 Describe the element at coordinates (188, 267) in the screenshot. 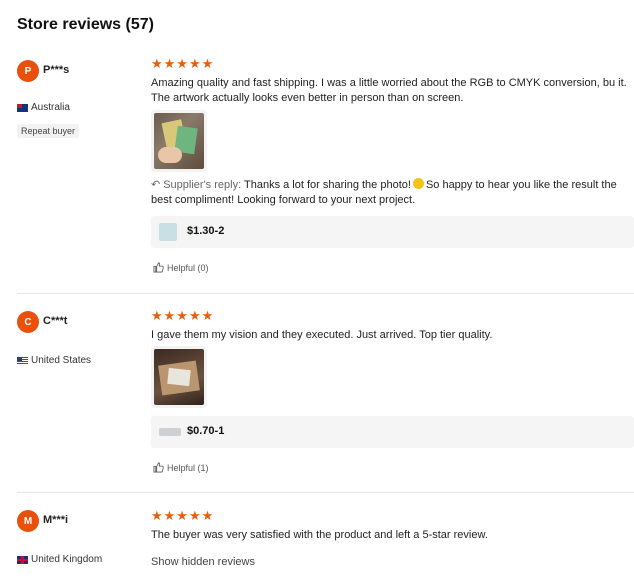

I see `helpful-count: Helpful (0)` at that location.